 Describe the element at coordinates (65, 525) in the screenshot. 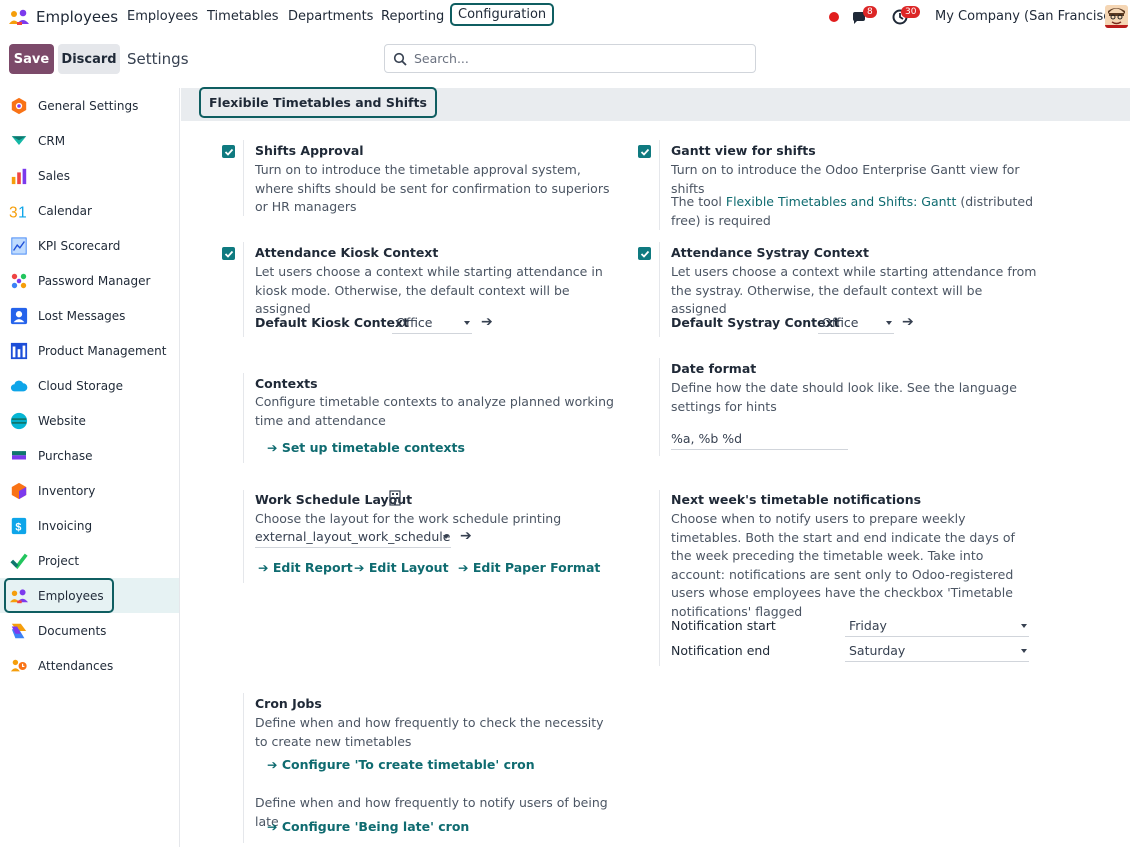

I see `sidebar-item-label: Invoicing` at that location.